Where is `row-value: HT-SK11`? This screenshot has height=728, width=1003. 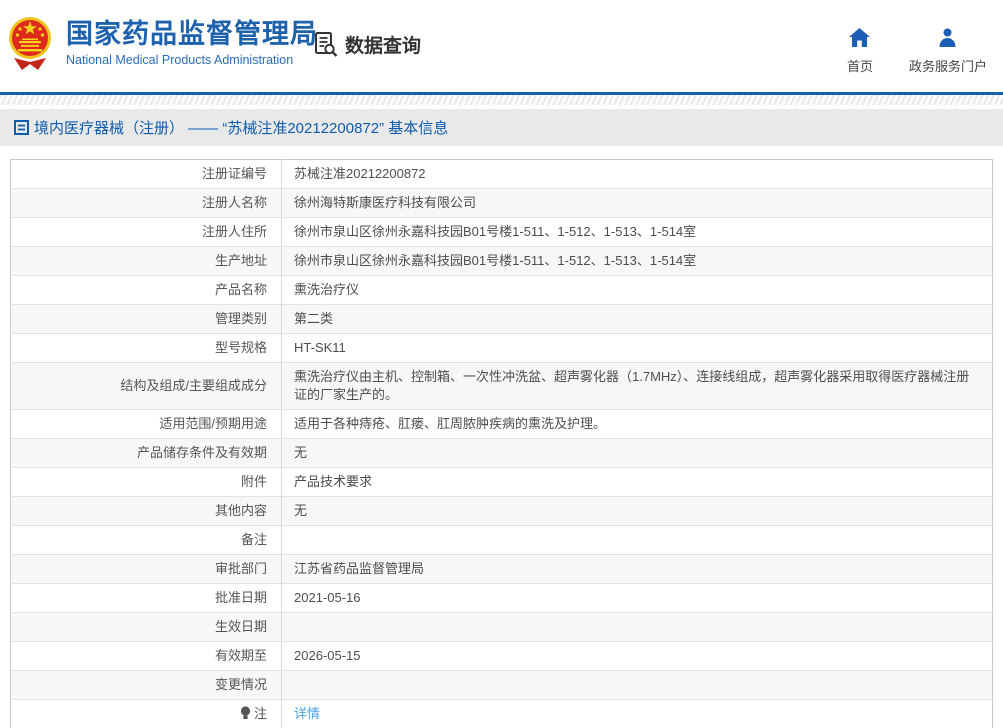
row-value: HT-SK11 is located at coordinates (637, 348).